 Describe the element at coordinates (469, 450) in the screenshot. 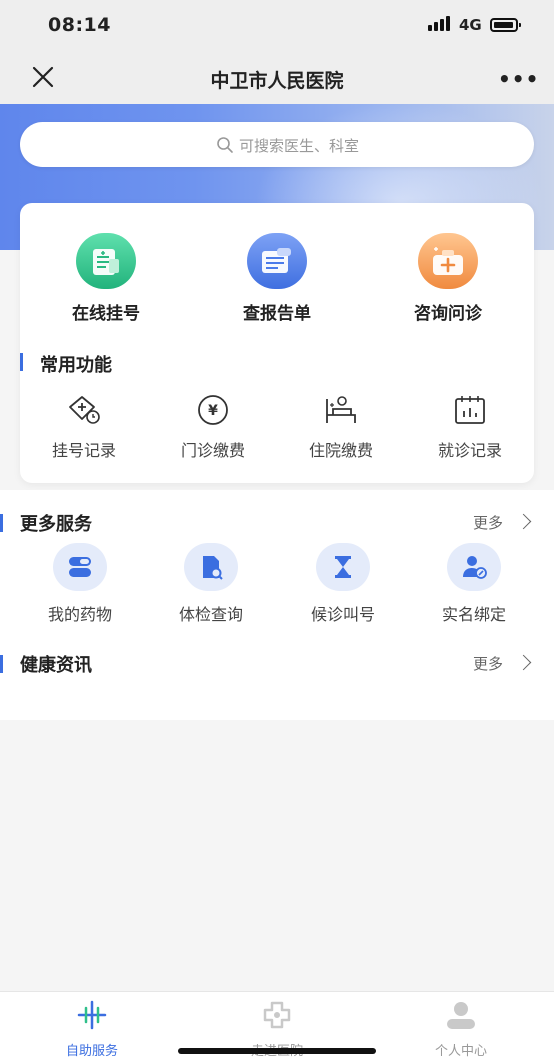

I see `visit-record-label: 就诊记录` at that location.